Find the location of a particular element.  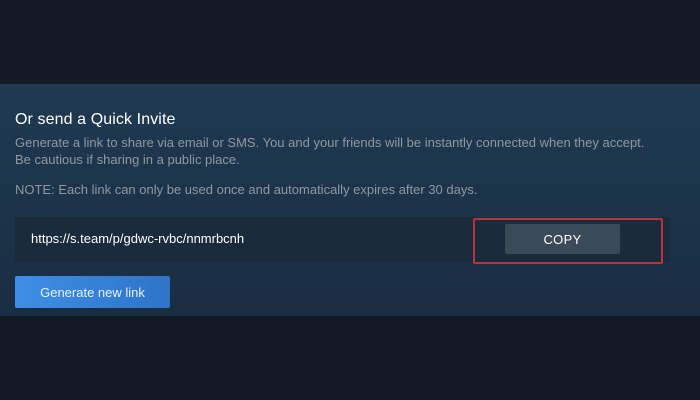

copy-button: COPY is located at coordinates (562, 239).